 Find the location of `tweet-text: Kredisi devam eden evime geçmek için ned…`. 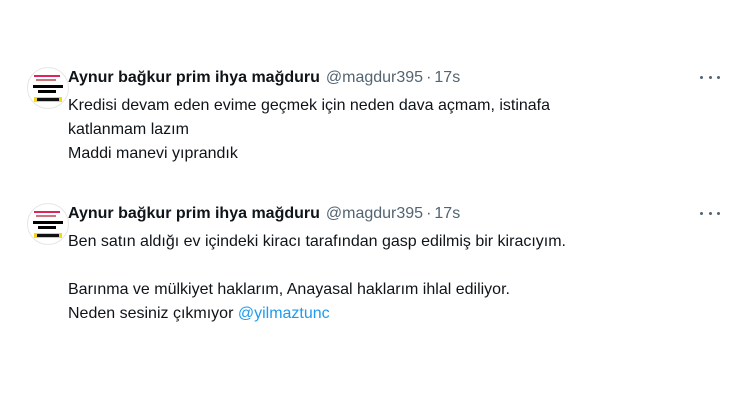

tweet-text: Kredisi devam eden evime geçmek için ned… is located at coordinates (368, 130).